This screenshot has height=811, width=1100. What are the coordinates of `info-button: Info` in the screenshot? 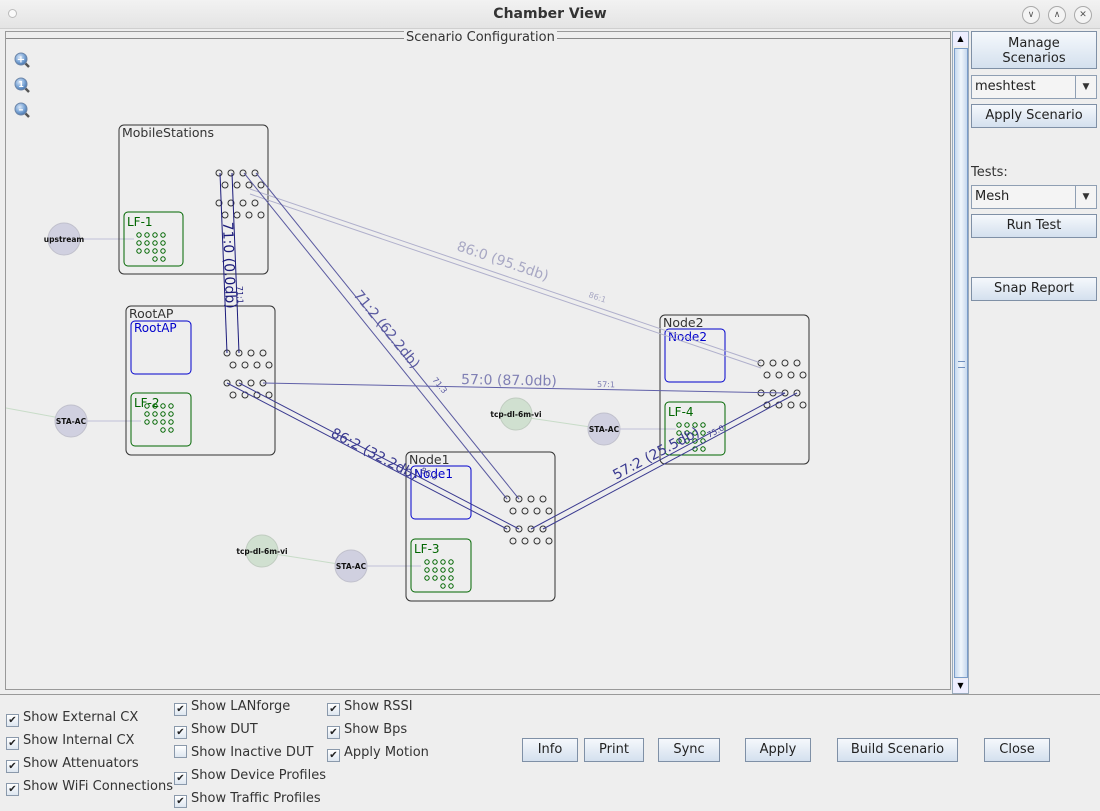 It's located at (550, 750).